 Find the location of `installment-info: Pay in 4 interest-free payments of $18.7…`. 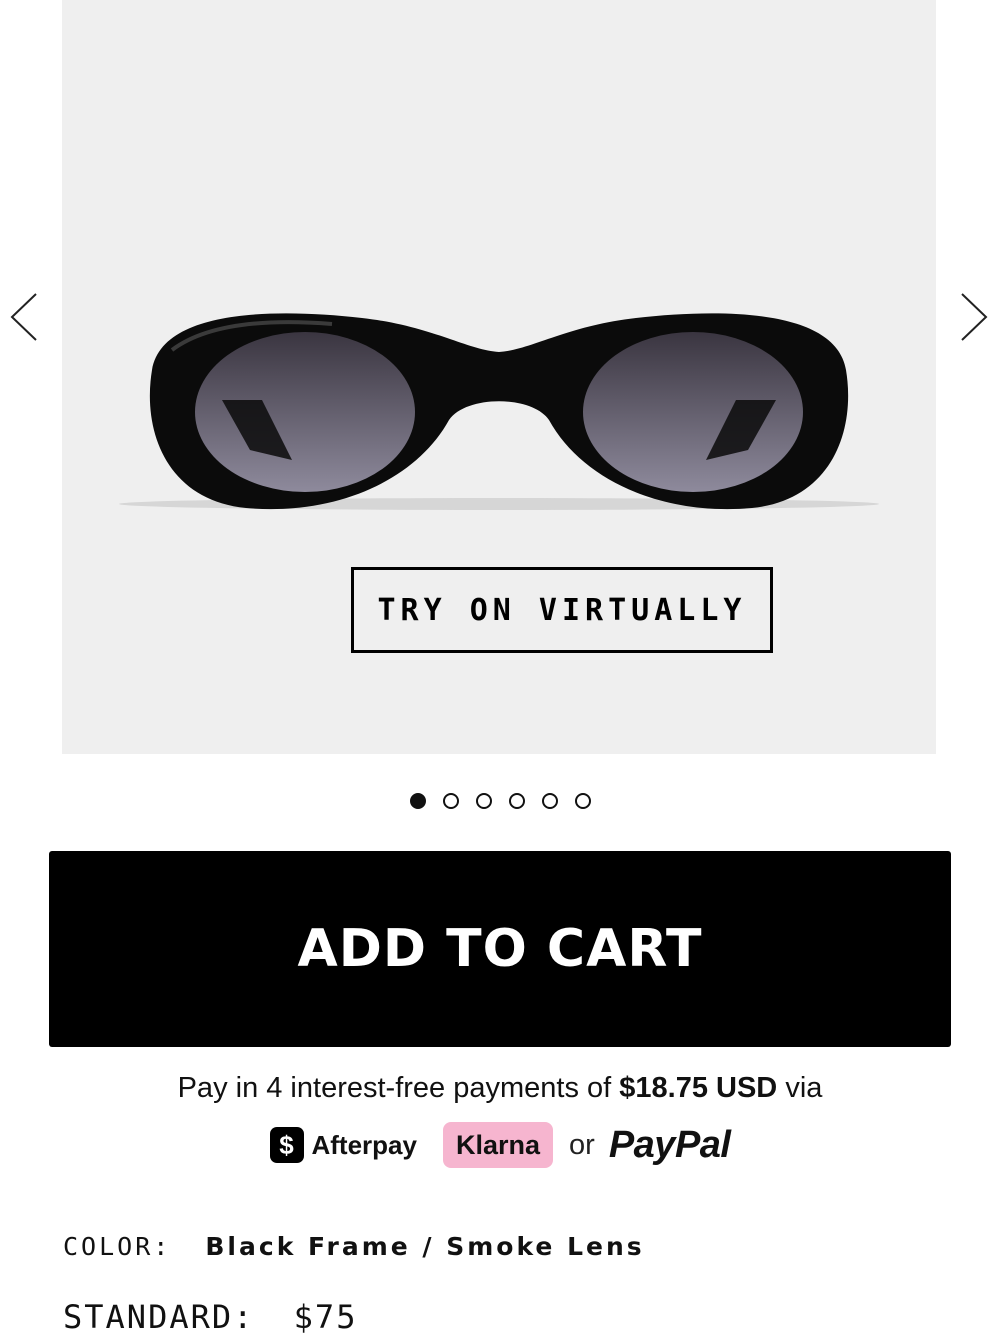

installment-info: Pay in 4 interest-free payments of $18.7… is located at coordinates (500, 1088).